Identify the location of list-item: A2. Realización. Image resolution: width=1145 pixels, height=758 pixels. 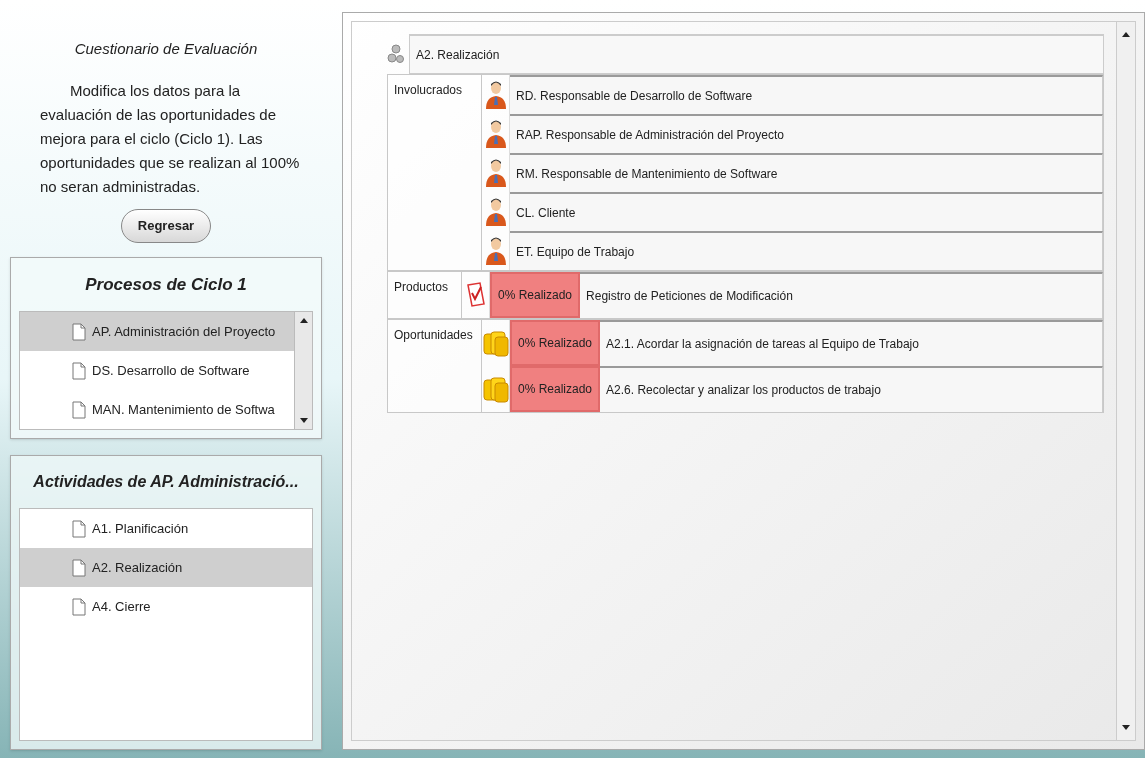
(166, 567).